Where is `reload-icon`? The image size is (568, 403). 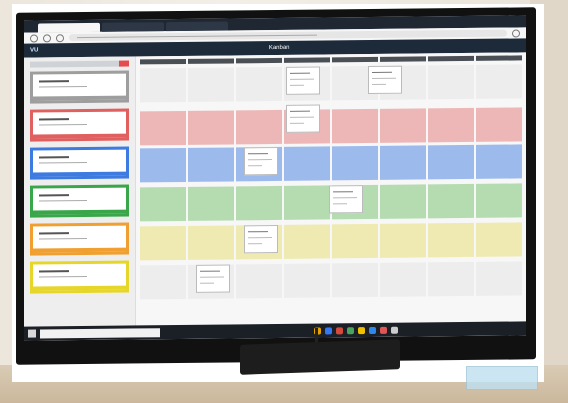 reload-icon is located at coordinates (60, 37).